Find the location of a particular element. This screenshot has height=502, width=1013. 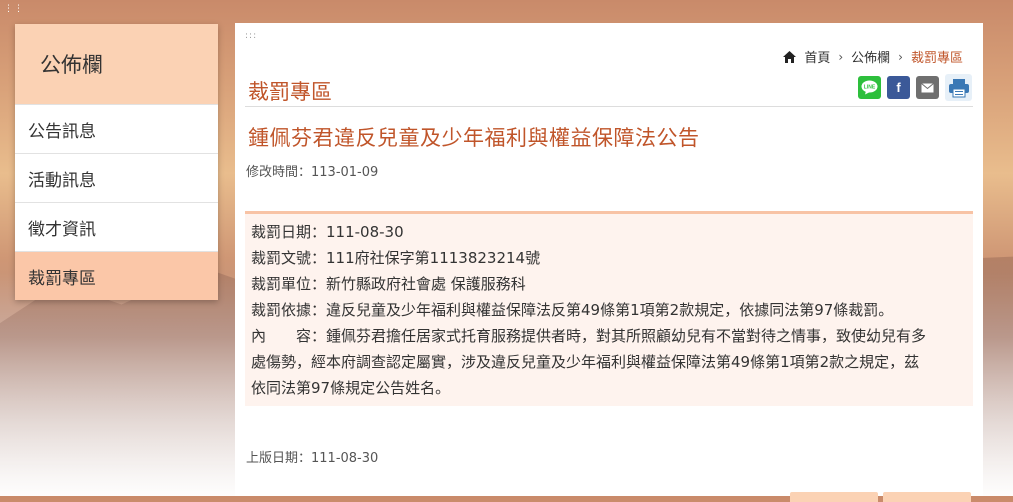

print-button is located at coordinates (958, 87).